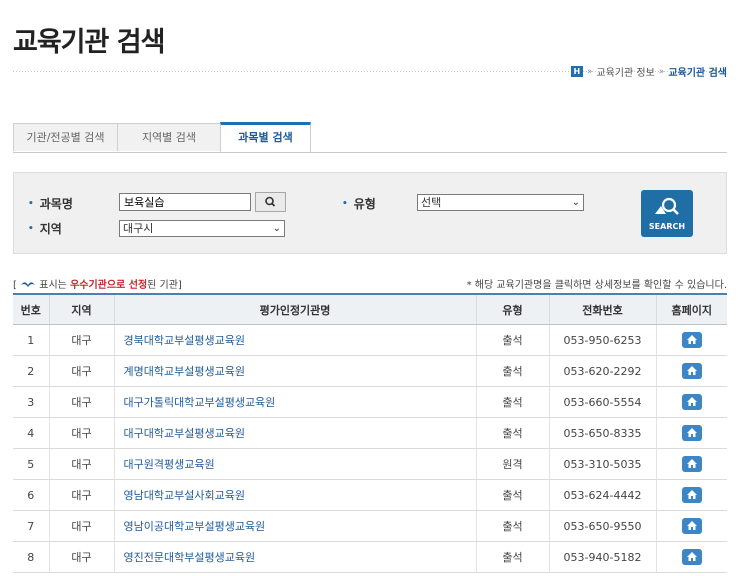 Image resolution: width=740 pixels, height=576 pixels. I want to click on header-homepage: 홈페이지, so click(691, 309).